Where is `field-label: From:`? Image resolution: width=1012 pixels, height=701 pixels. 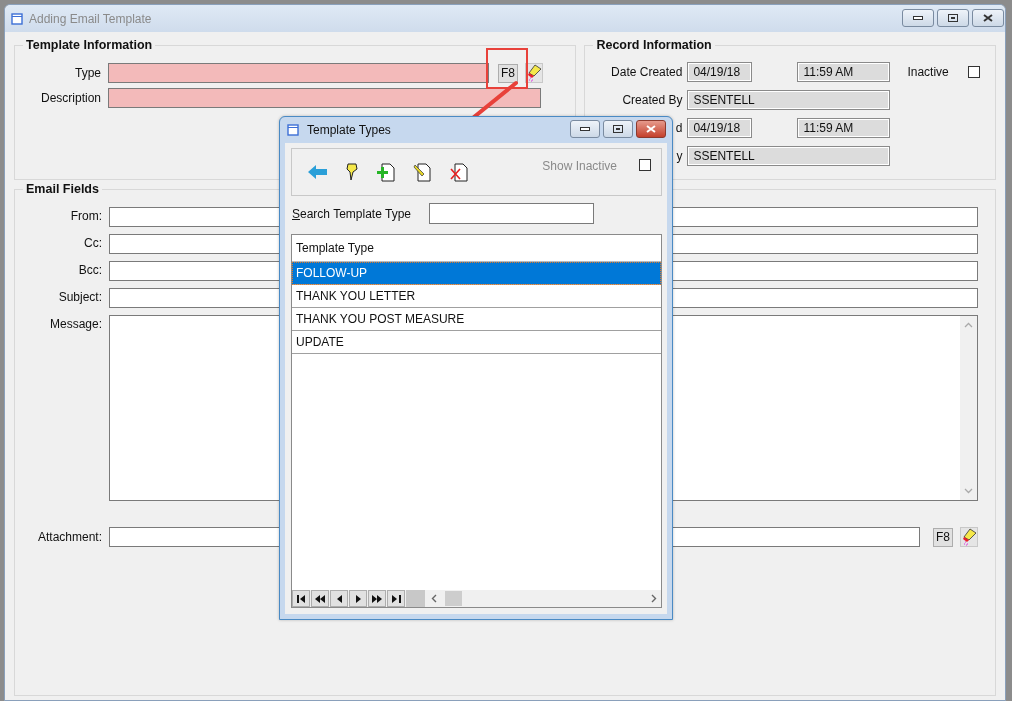
field-label: From: is located at coordinates (85, 215).